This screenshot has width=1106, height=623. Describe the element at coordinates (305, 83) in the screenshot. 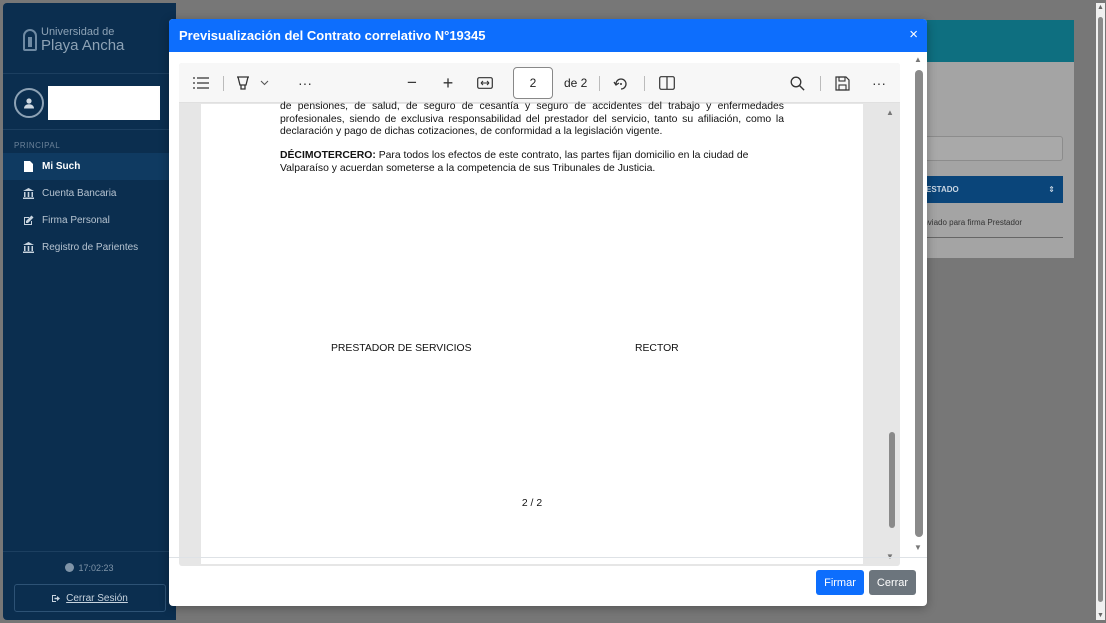

I see `more-tools-icon: ···` at that location.